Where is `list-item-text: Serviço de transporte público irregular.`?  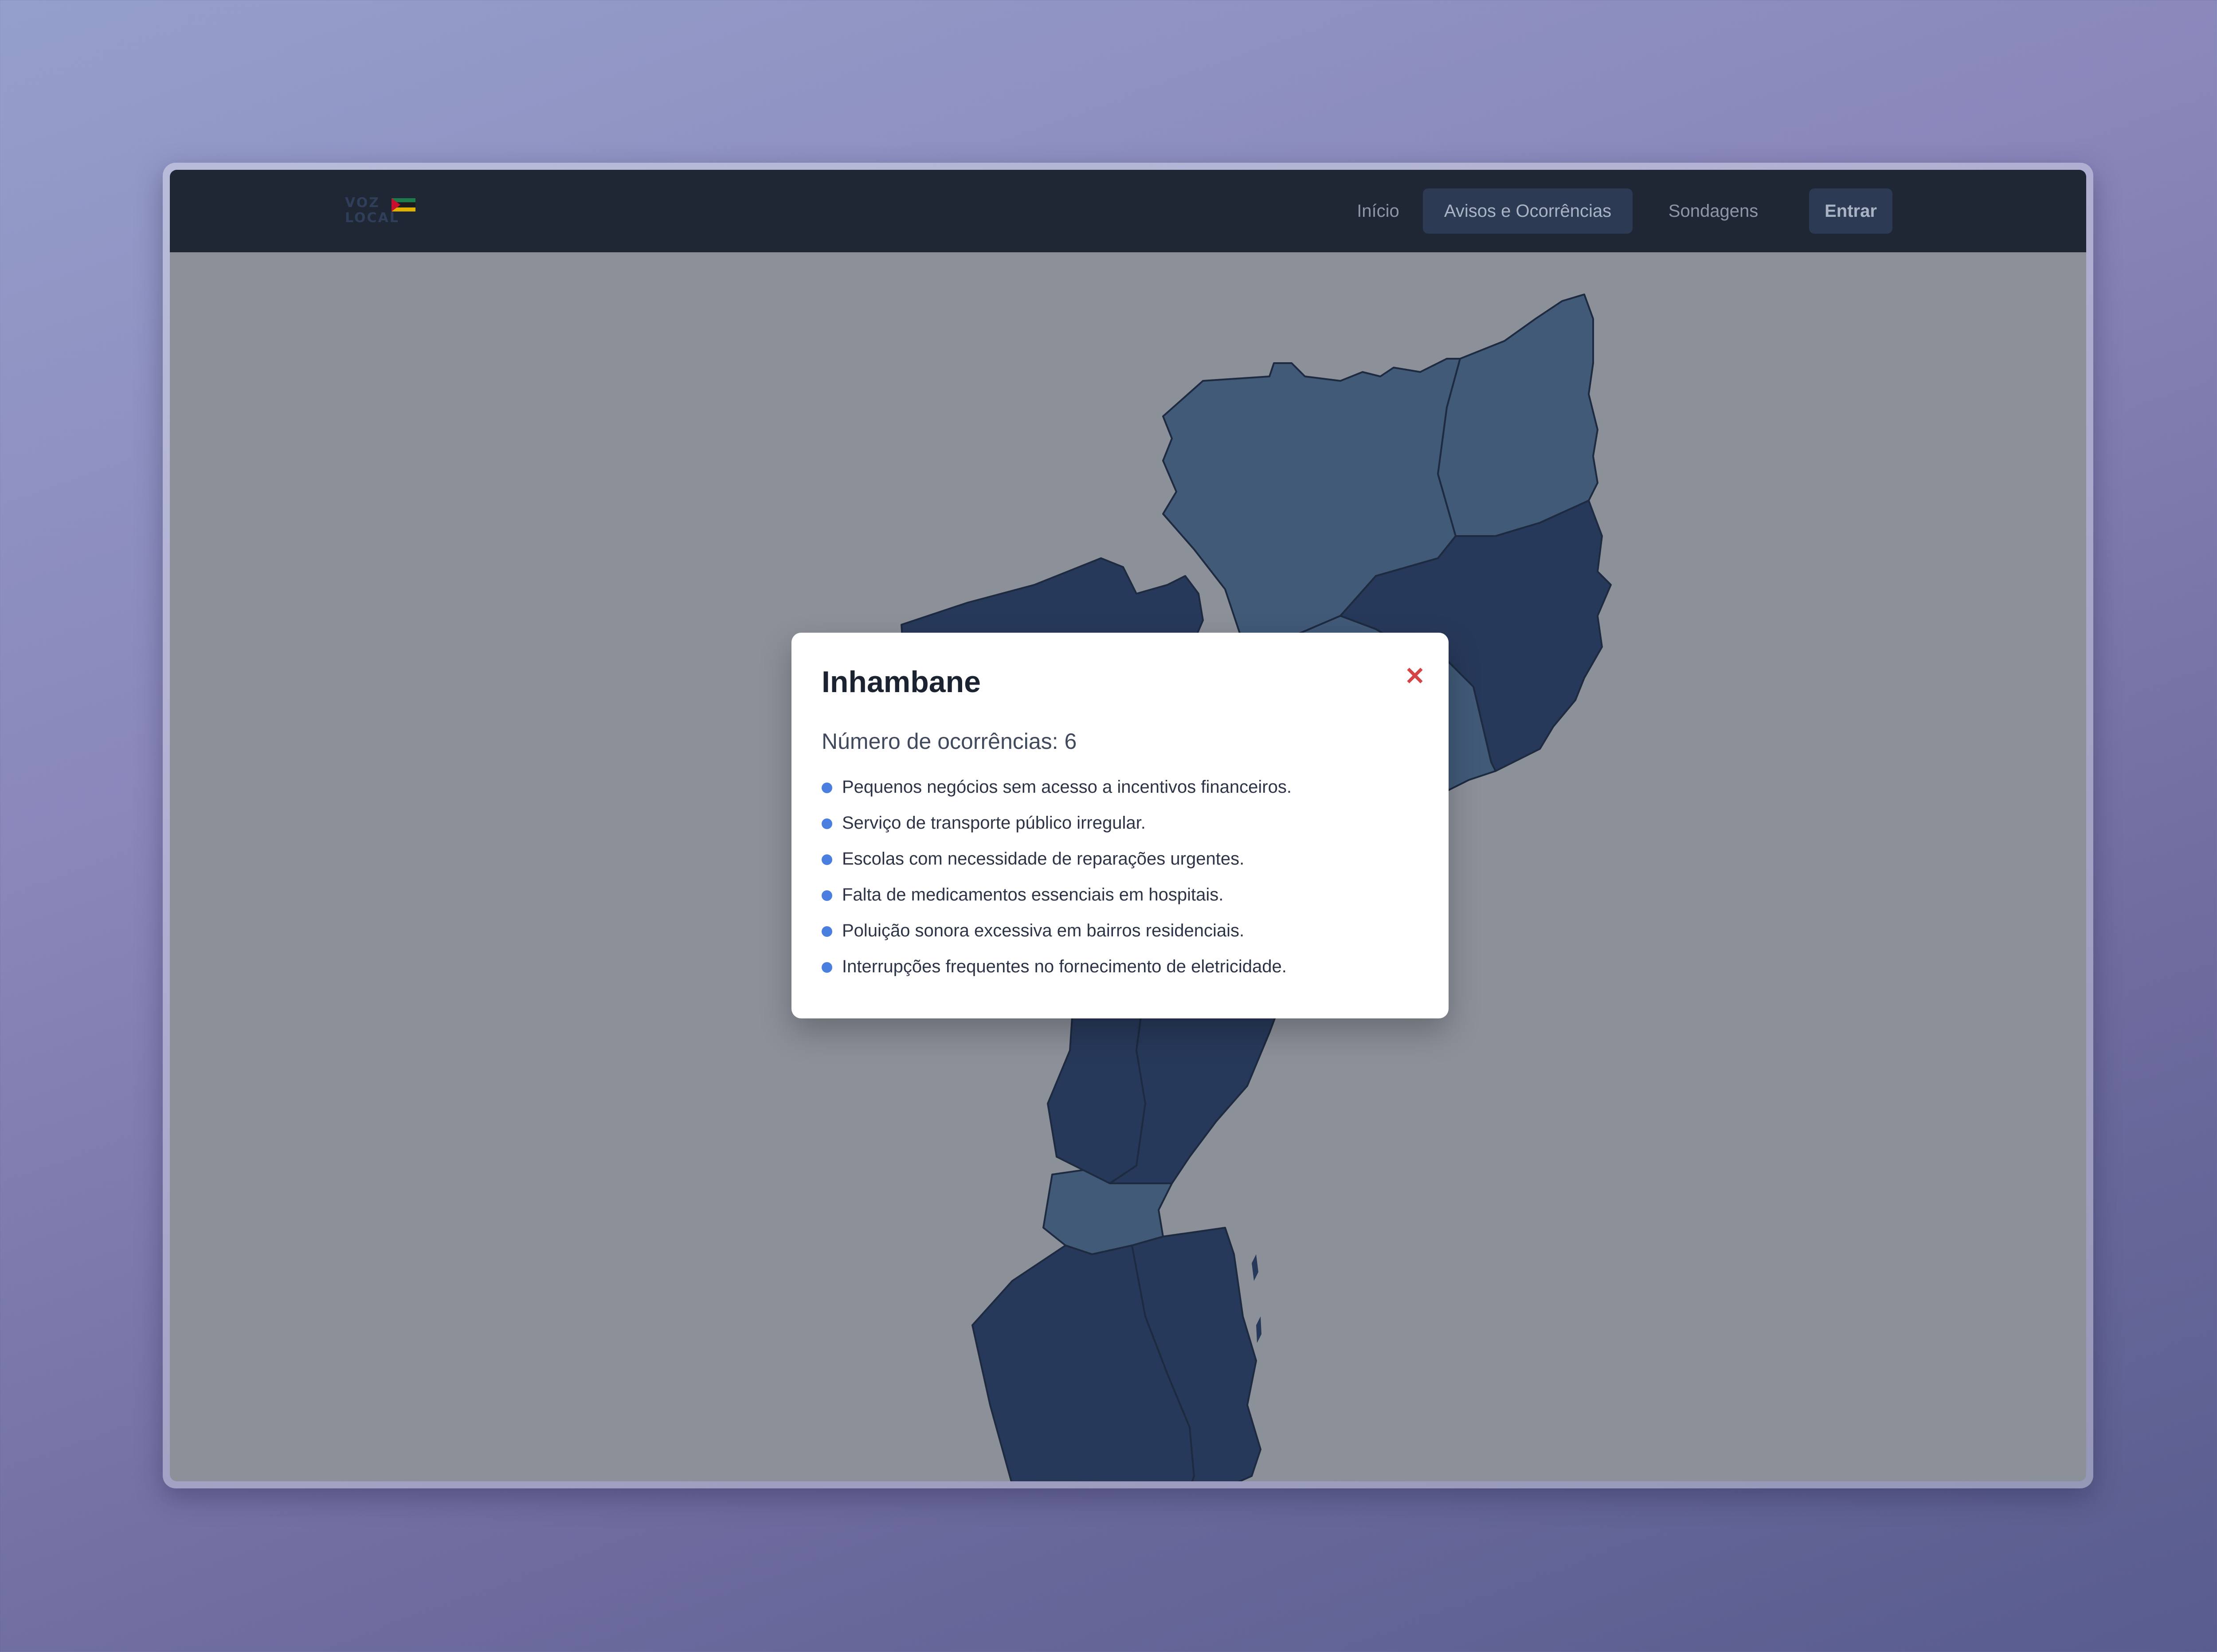
list-item-text: Serviço de transporte público irregular. is located at coordinates (994, 823).